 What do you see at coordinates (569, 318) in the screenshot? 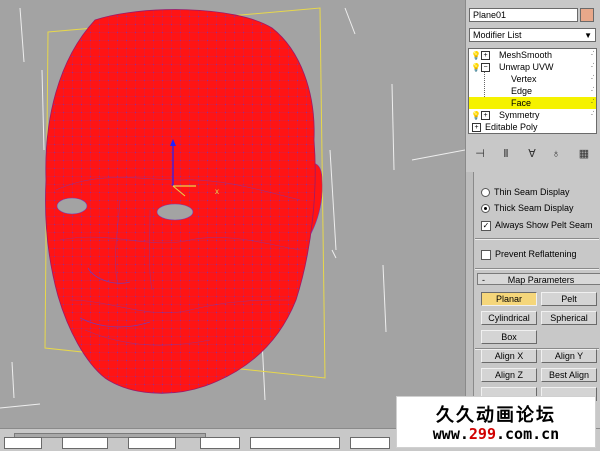
I see `spherical-button: Spherical` at bounding box center [569, 318].